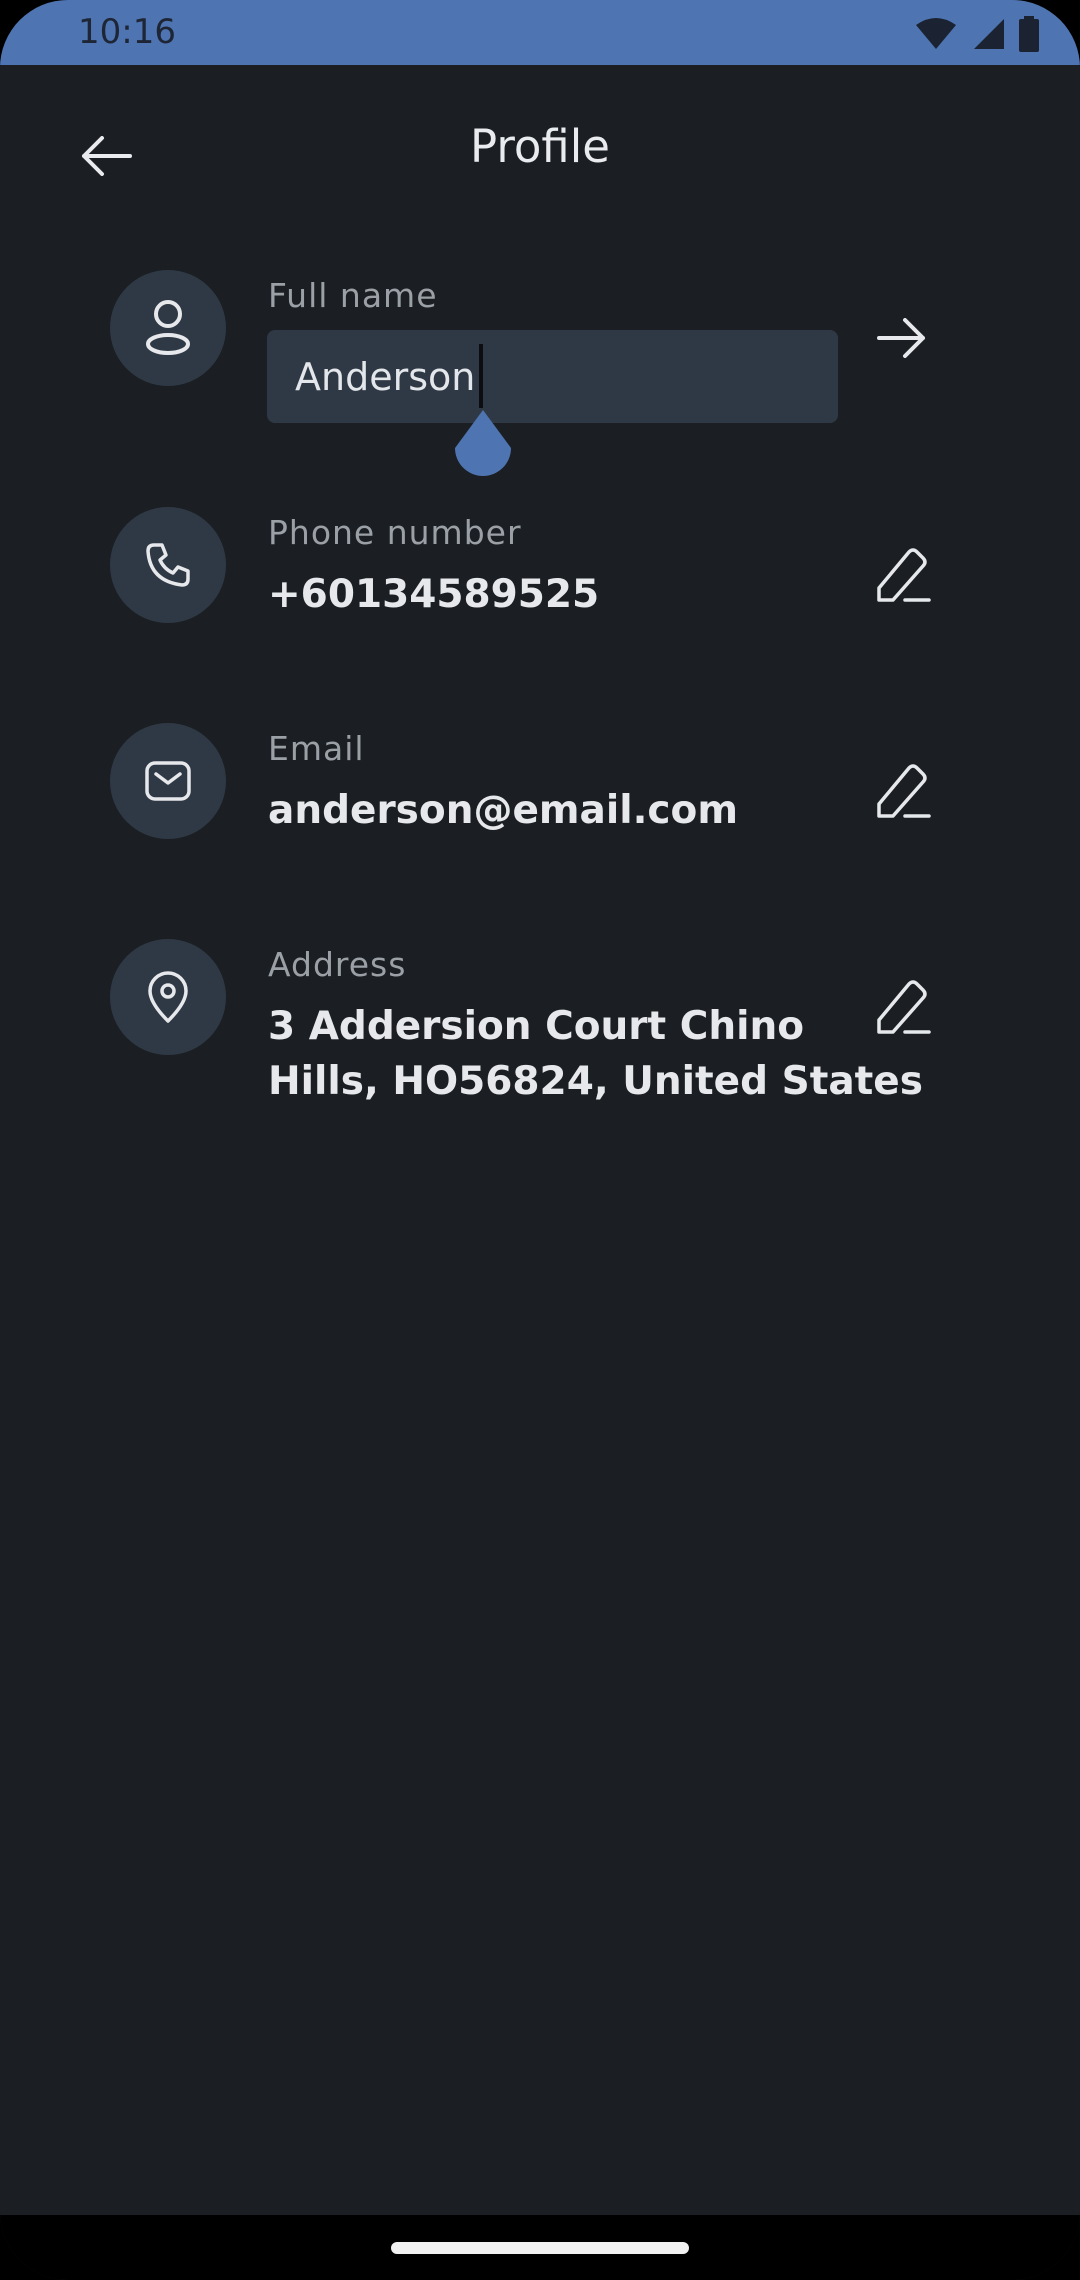  What do you see at coordinates (595, 1081) in the screenshot?
I see `address-line-2: Hills, HO56824, United States` at bounding box center [595, 1081].